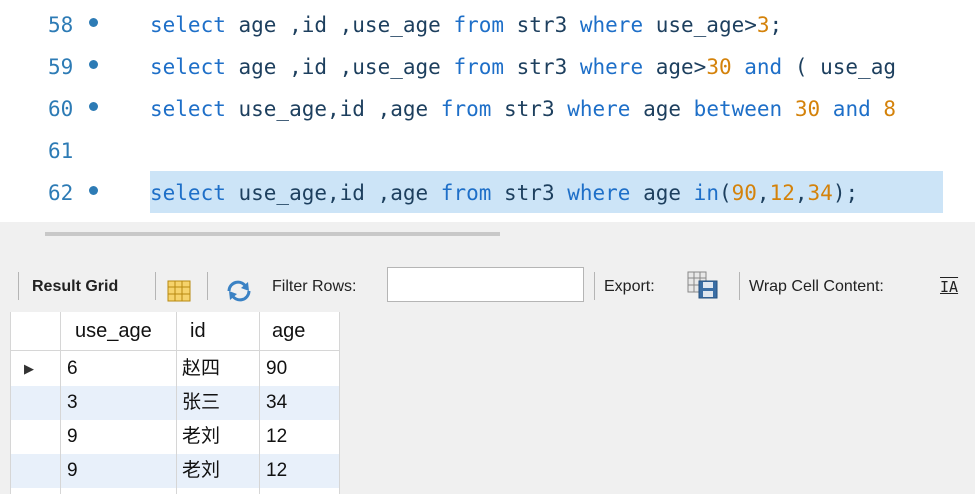  I want to click on line-number: 62, so click(61, 193).